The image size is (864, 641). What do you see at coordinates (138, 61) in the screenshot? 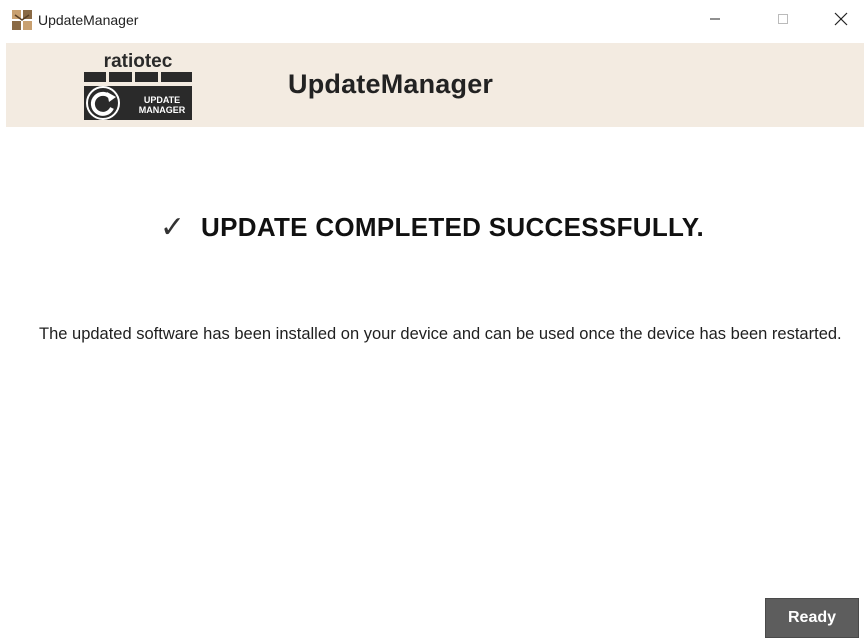
I see `svg-text: ratiotec` at bounding box center [138, 61].